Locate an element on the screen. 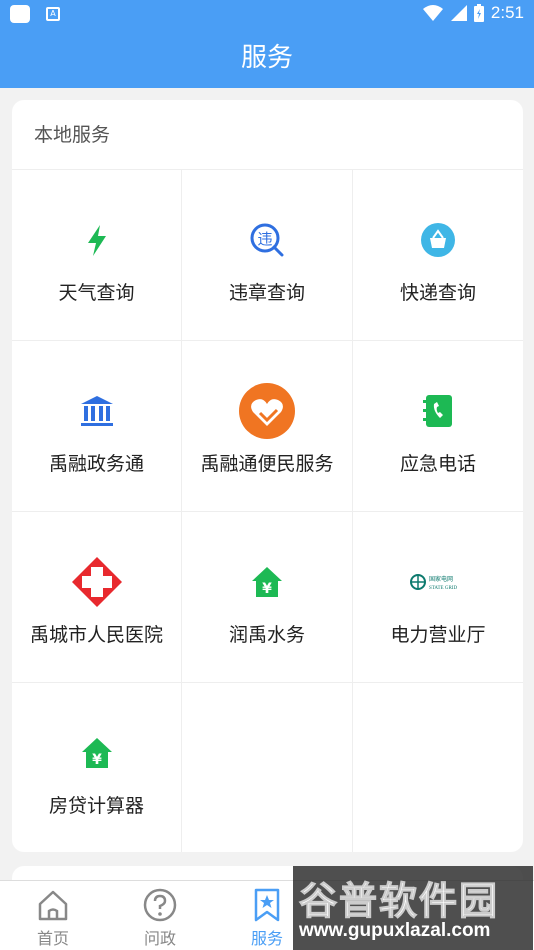  service-gov: 禹融政务通 is located at coordinates (97, 426).